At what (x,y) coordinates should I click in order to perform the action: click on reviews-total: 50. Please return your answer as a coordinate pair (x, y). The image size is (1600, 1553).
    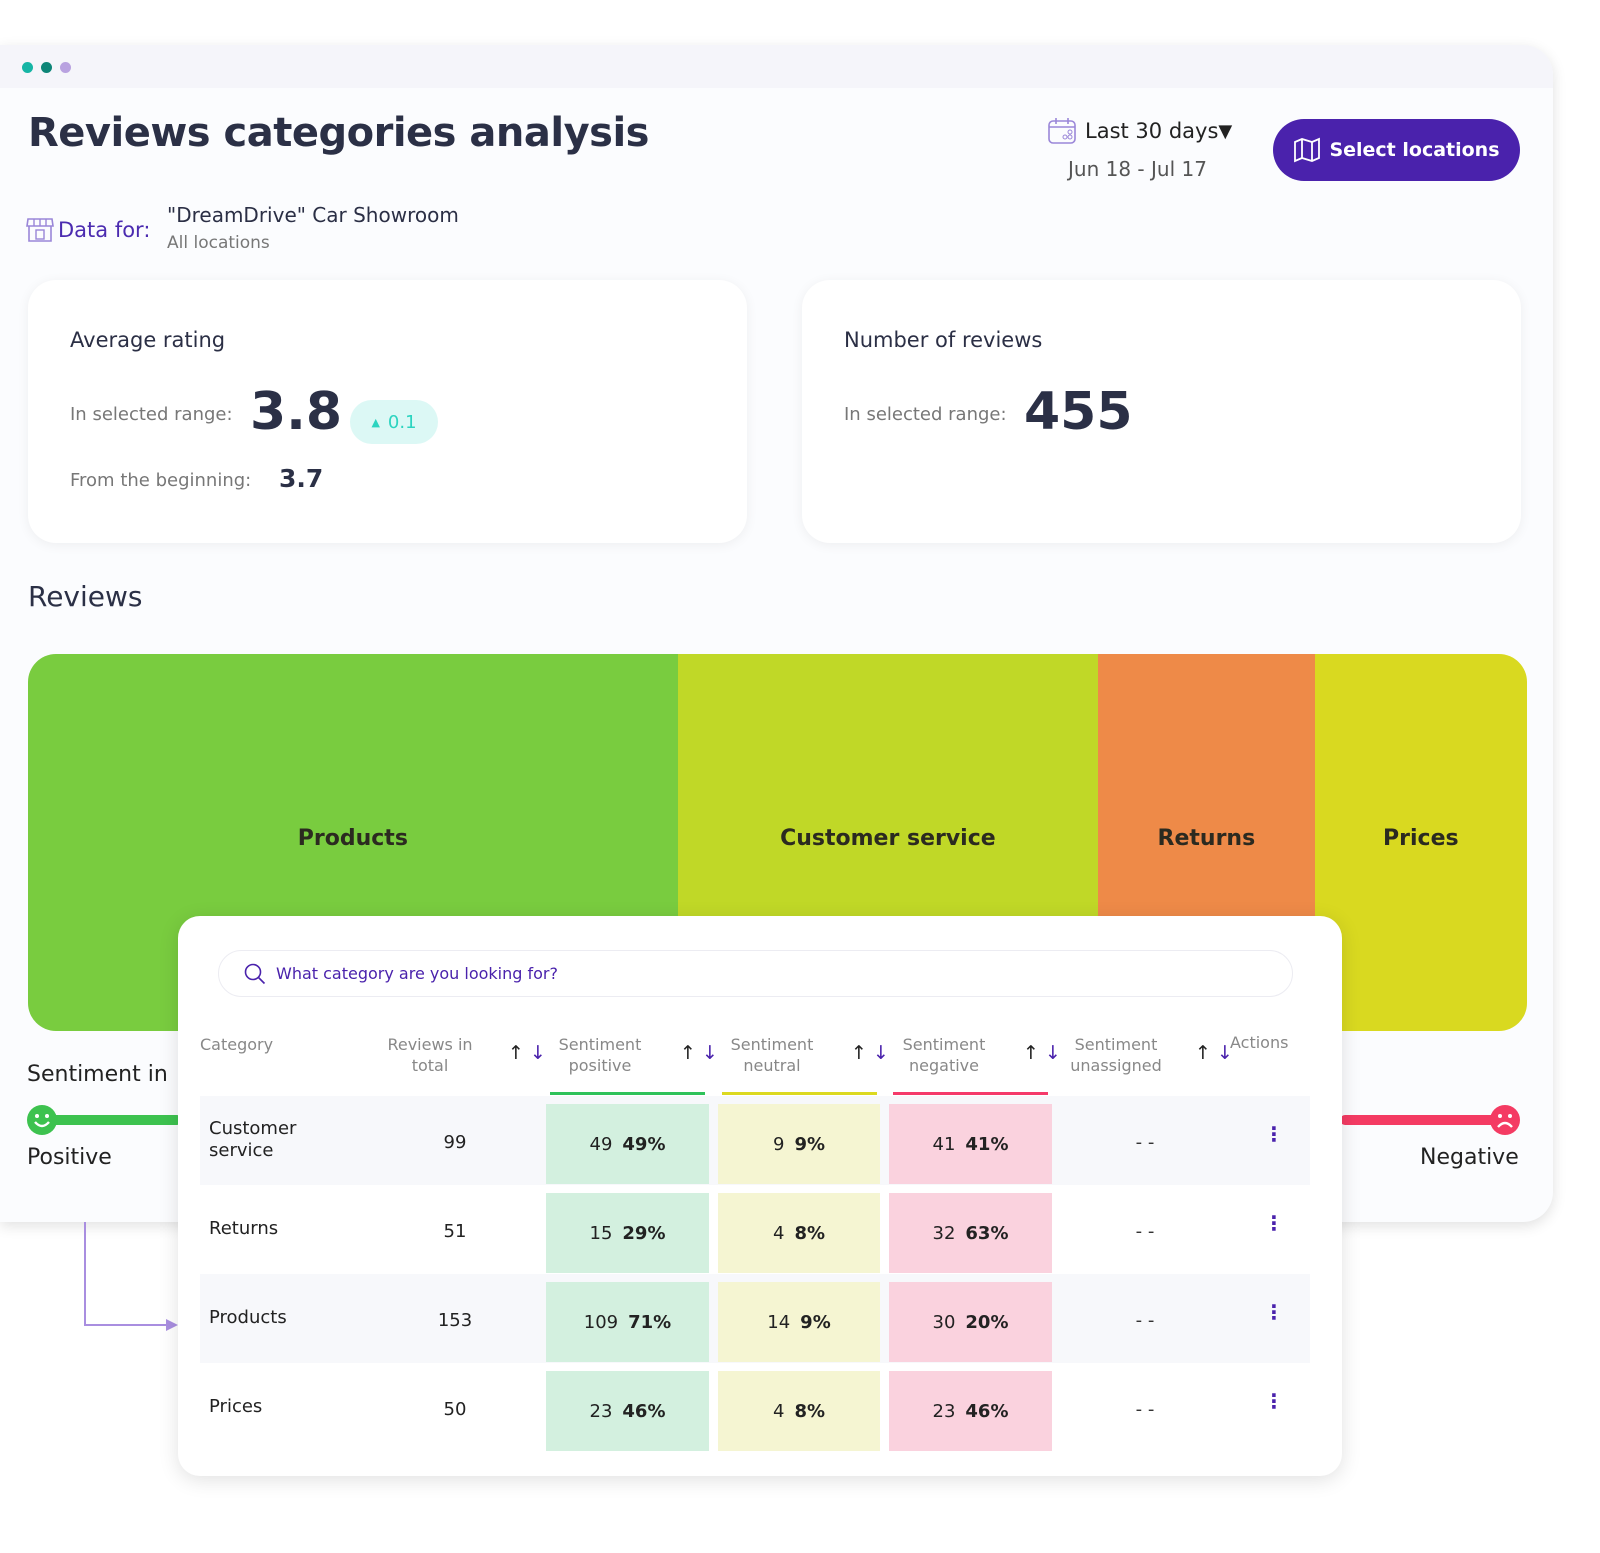
    Looking at the image, I should click on (455, 1409).